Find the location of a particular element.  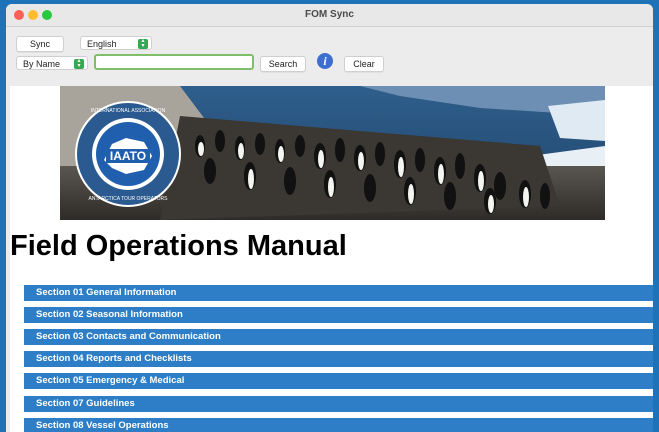

logo-text: IAATO is located at coordinates (128, 156).